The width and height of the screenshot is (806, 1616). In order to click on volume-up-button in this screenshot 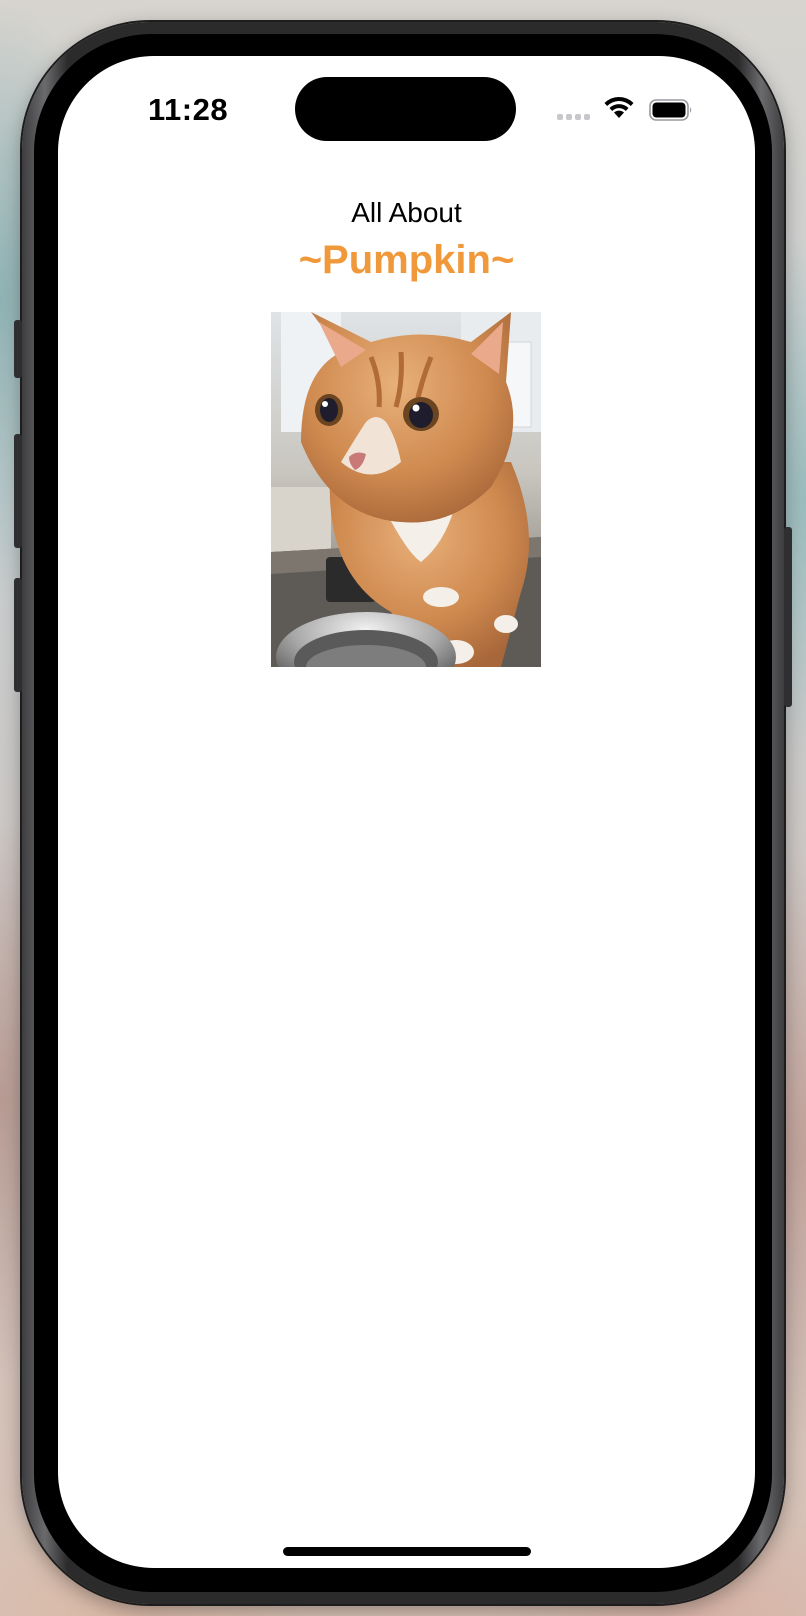, I will do `click(18, 491)`.